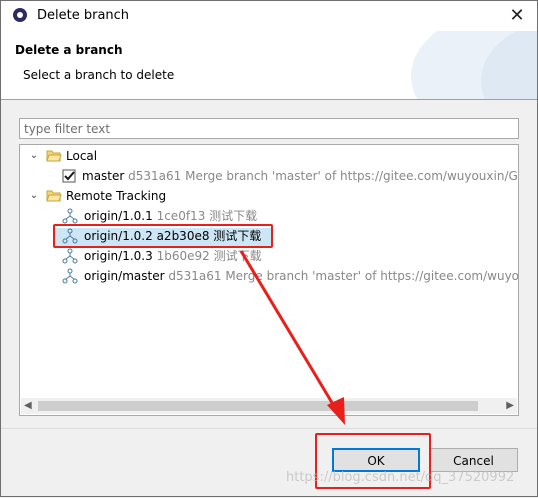 This screenshot has height=498, width=538. Describe the element at coordinates (118, 236) in the screenshot. I see `branch-name: origin/1.0.2` at that location.